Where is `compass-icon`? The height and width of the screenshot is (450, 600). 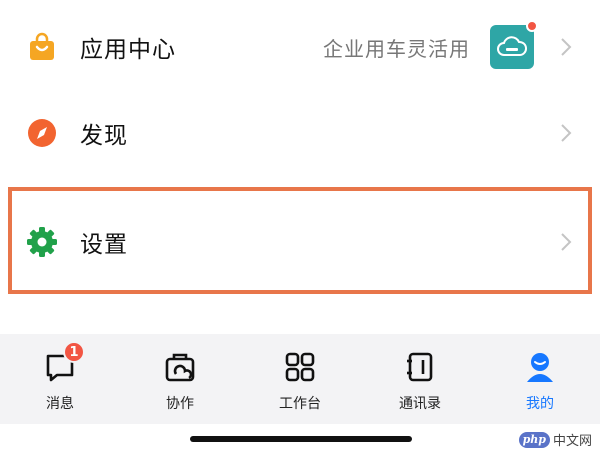 compass-icon is located at coordinates (42, 133).